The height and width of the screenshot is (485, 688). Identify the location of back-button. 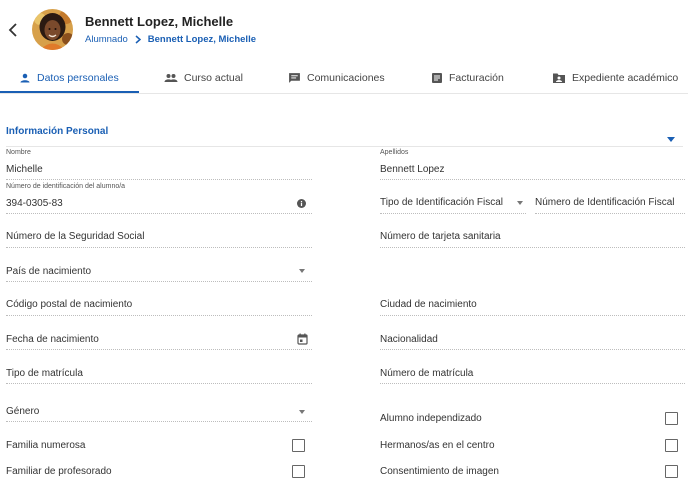
(13, 30).